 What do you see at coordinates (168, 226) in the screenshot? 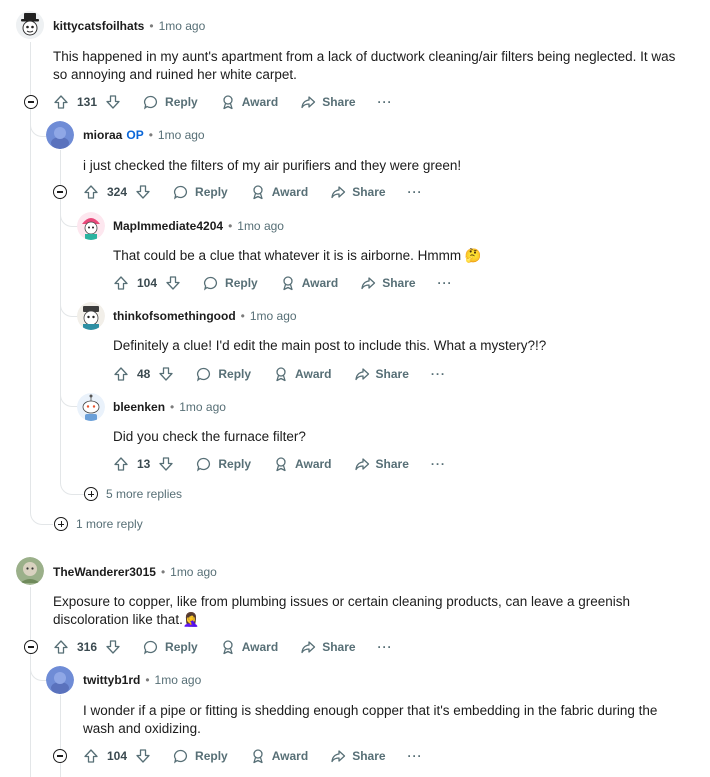
I see `comment-author: MapImmediate4204` at bounding box center [168, 226].